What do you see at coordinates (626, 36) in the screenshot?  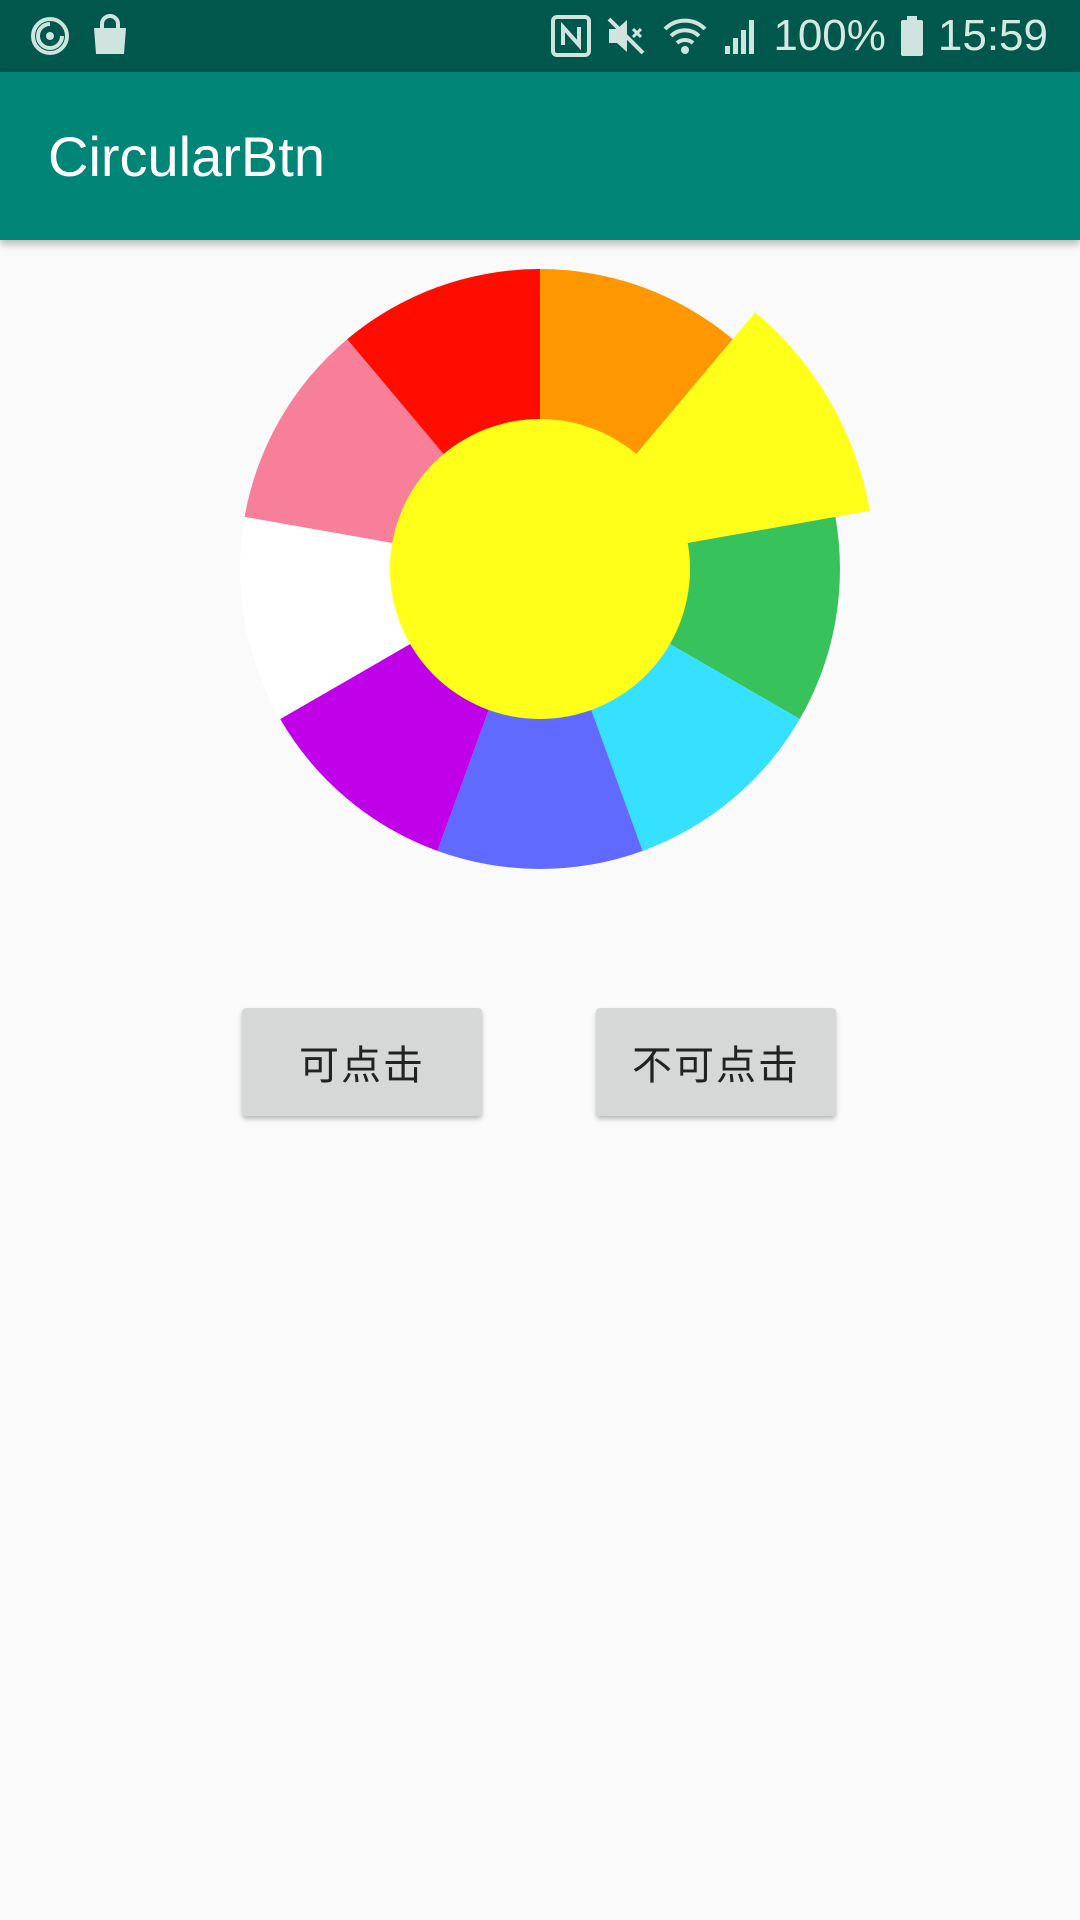 I see `mute-icon` at bounding box center [626, 36].